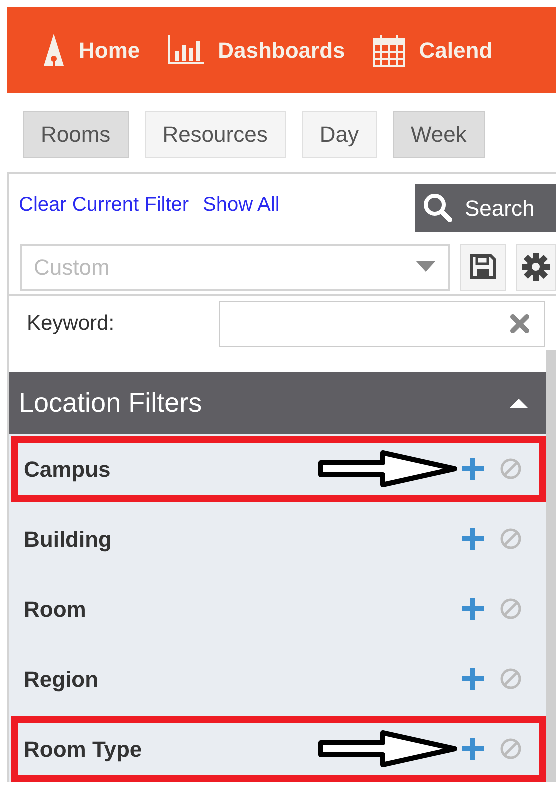  Describe the element at coordinates (62, 680) in the screenshot. I see `filter-label: Region` at that location.